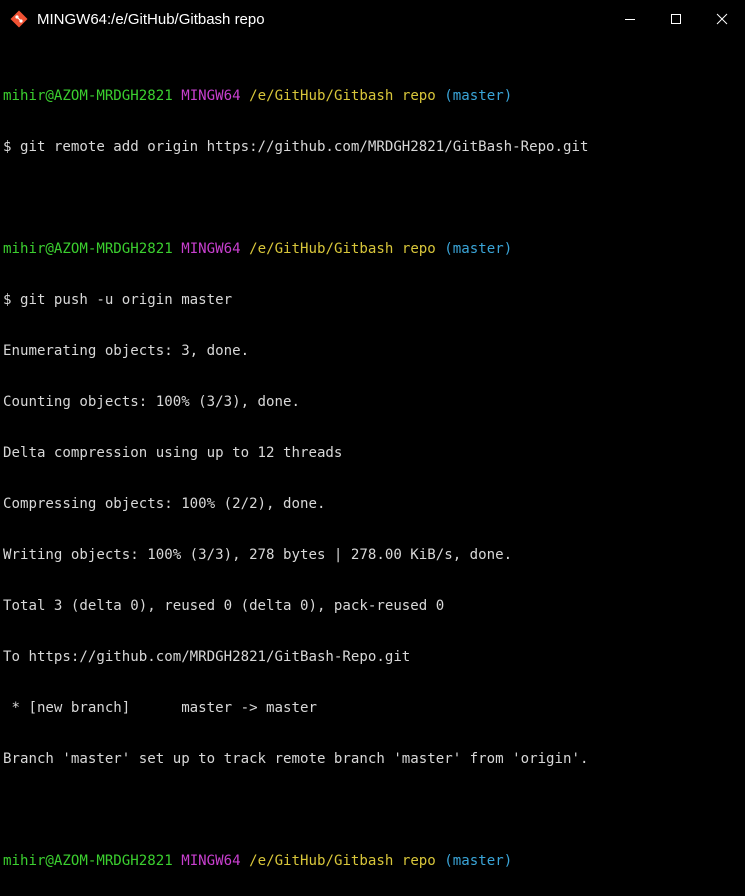 This screenshot has height=896, width=745. I want to click on minimize-button, so click(630, 19).